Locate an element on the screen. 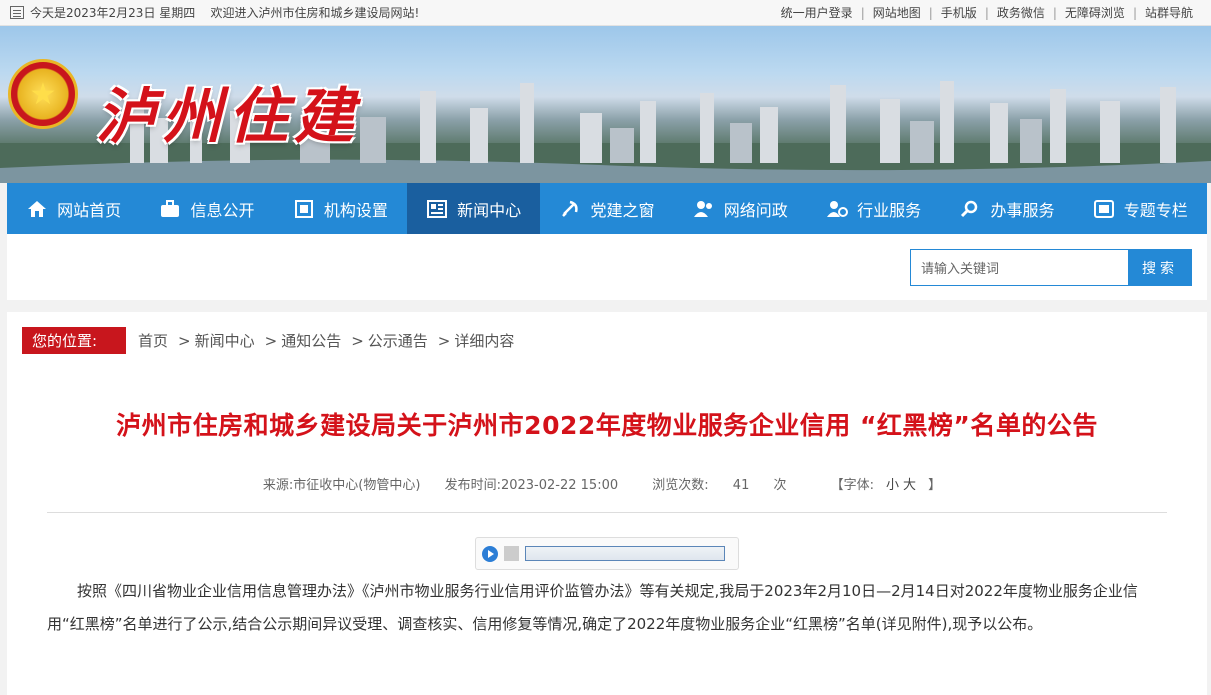 The height and width of the screenshot is (695, 1211). font-large-button: 大 is located at coordinates (909, 485).